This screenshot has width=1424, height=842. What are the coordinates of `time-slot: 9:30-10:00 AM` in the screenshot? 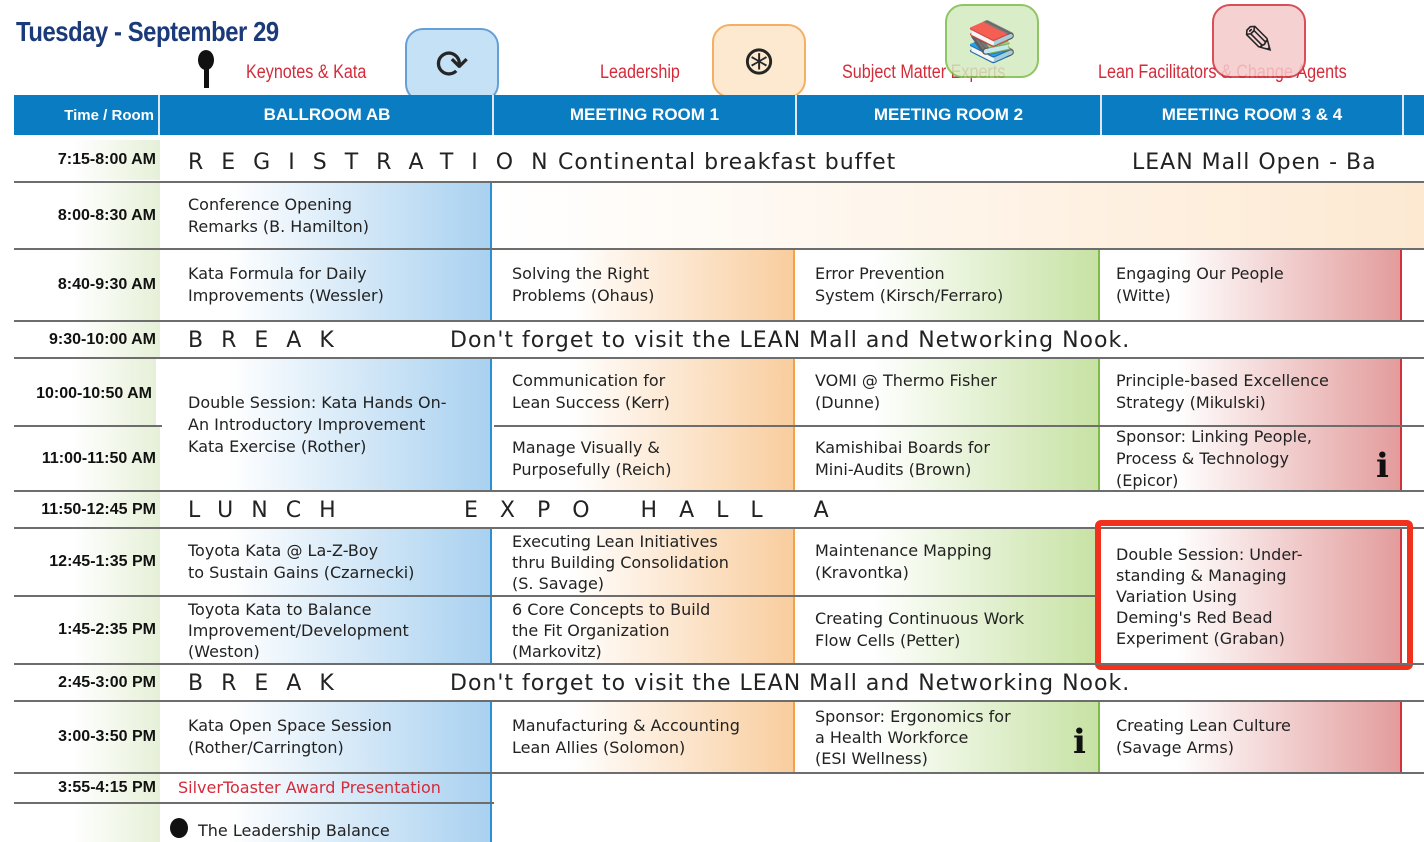 It's located at (87, 339).